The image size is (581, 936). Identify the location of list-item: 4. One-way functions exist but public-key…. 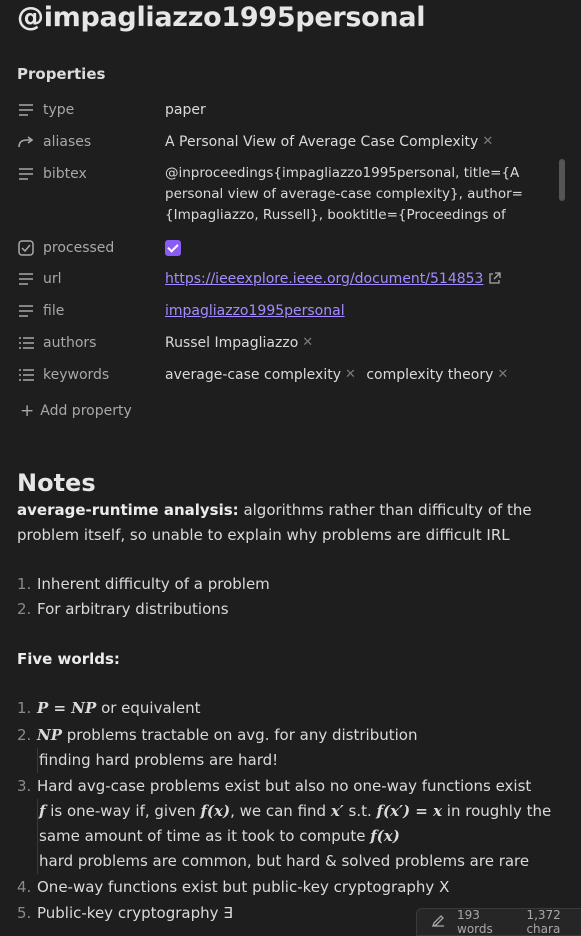
(292, 887).